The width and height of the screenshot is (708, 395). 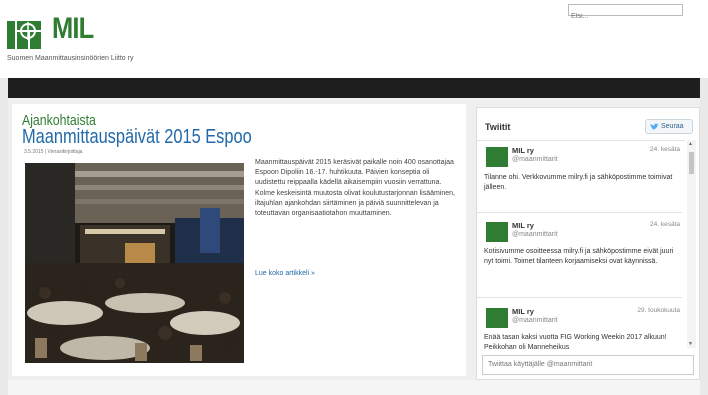 What do you see at coordinates (588, 365) in the screenshot?
I see `tweet-compose-box: Twiittaa käyttäjälle @maanmittarit` at bounding box center [588, 365].